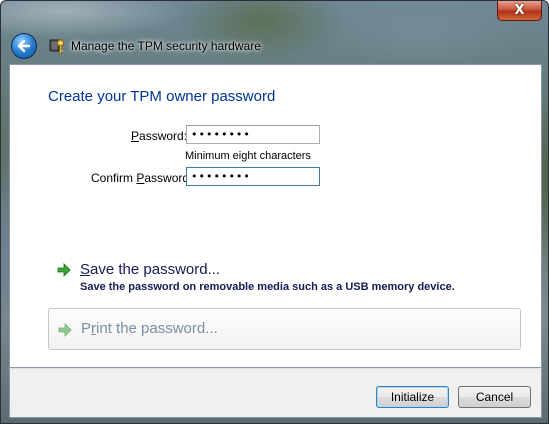 Image resolution: width=549 pixels, height=424 pixels. Describe the element at coordinates (253, 134) in the screenshot. I see `password-field` at that location.